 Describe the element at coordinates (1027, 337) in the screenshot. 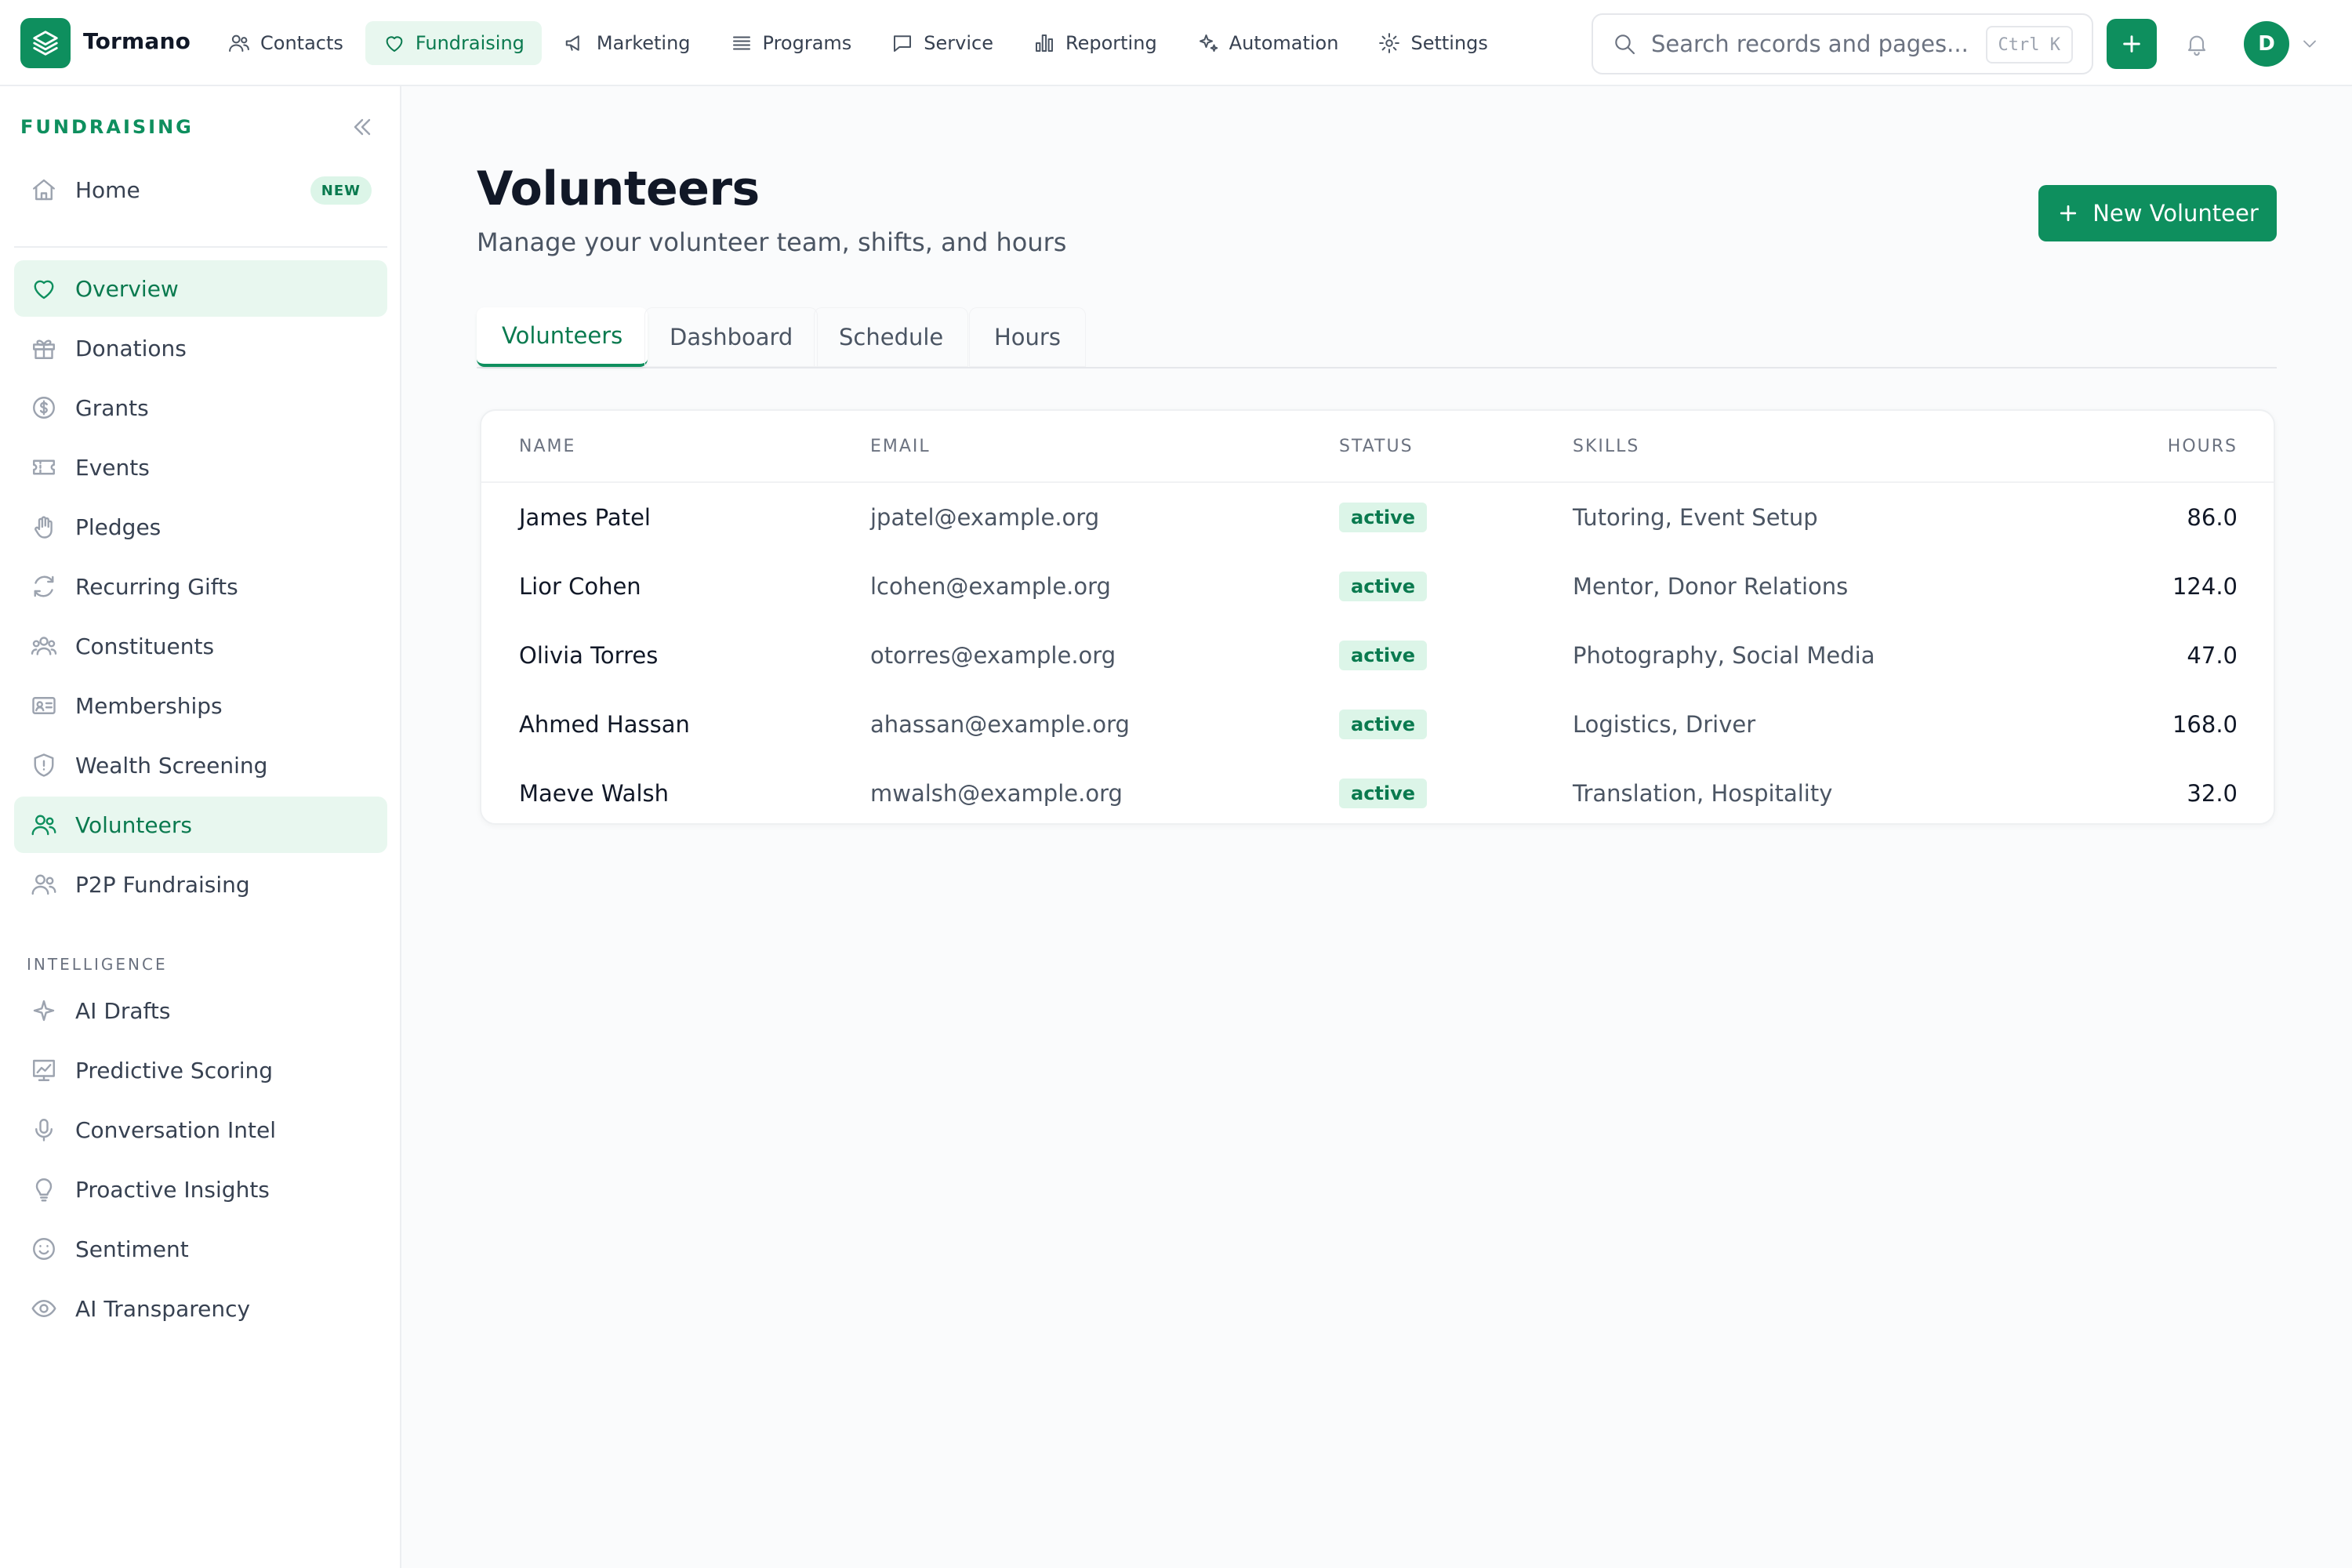

I see `tab-hours: Hours` at that location.